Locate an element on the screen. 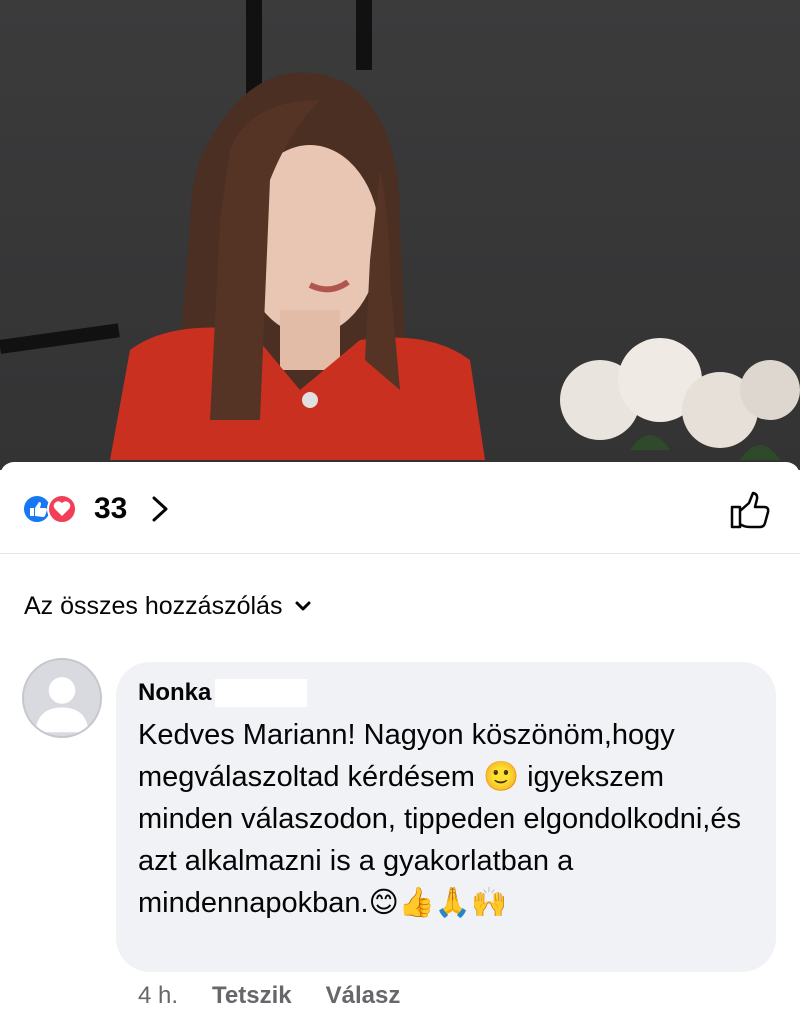  avatar is located at coordinates (62, 698).